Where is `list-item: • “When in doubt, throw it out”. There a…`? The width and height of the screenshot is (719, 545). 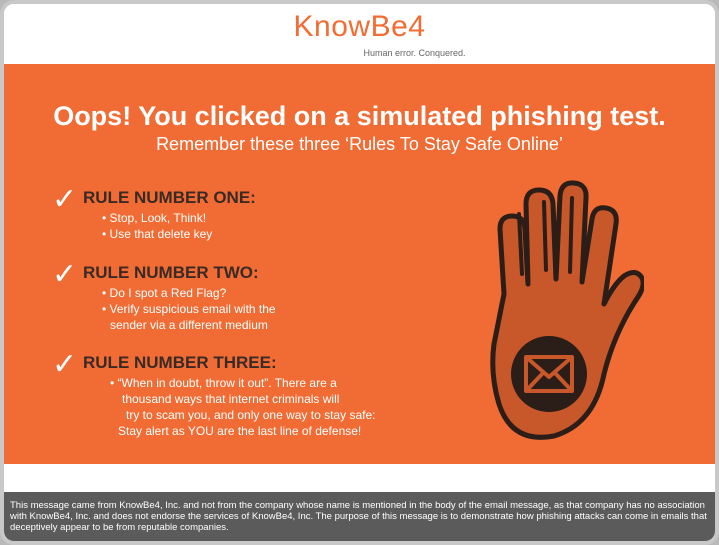
list-item: • “When in doubt, throw it out”. There a… is located at coordinates (223, 383).